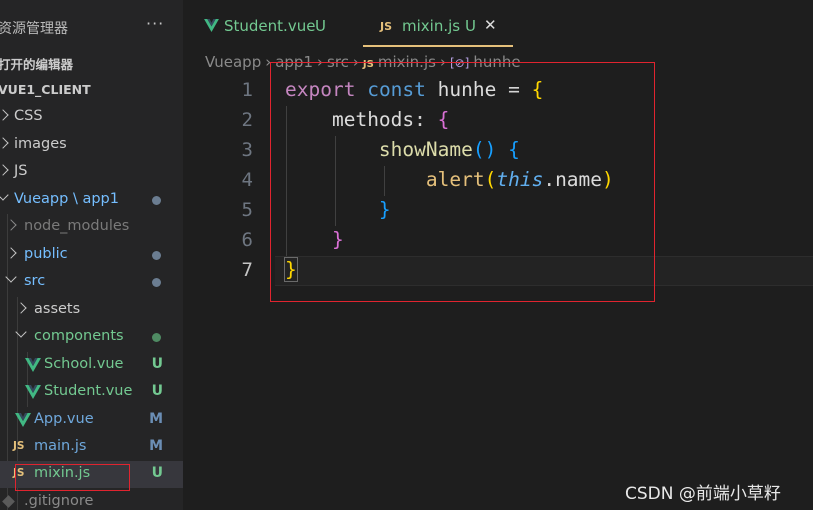 The width and height of the screenshot is (813, 510). I want to click on tree-item-label: images, so click(40, 144).